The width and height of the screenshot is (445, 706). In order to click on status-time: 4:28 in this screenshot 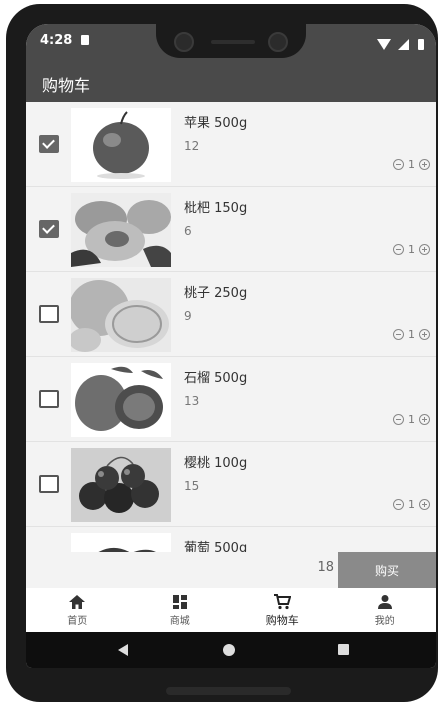, I will do `click(56, 40)`.